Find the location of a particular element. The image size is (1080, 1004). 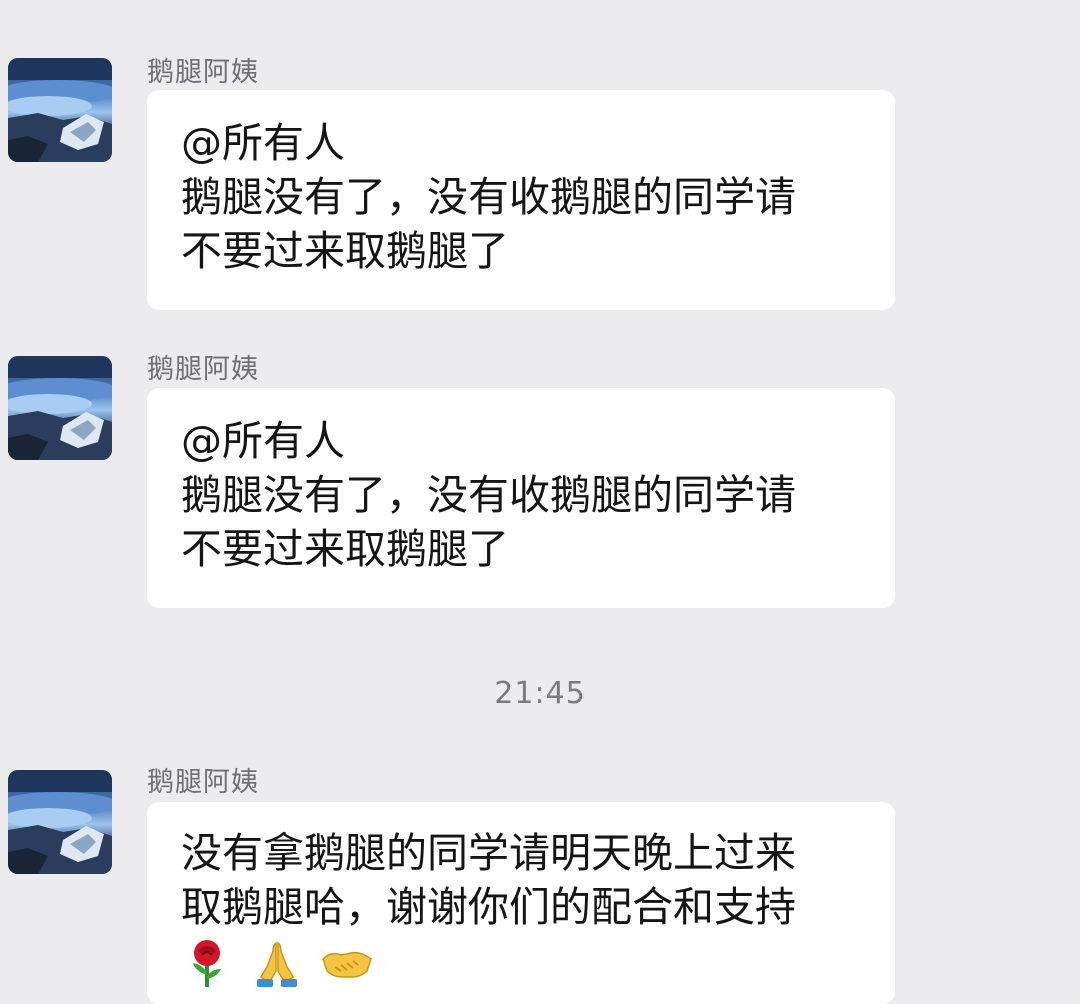

emoji-row is located at coordinates (522, 963).